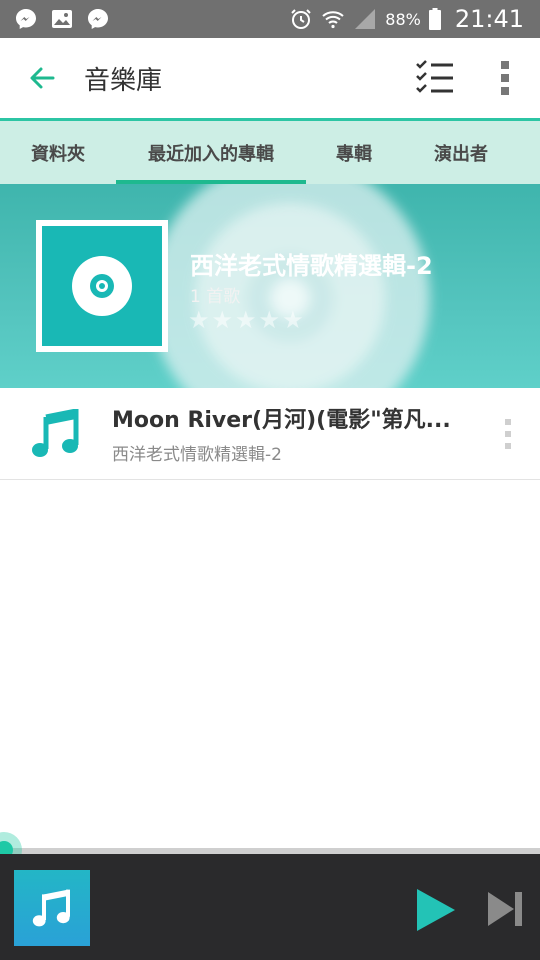 Image resolution: width=540 pixels, height=960 pixels. What do you see at coordinates (311, 266) in the screenshot?
I see `album-title: 西洋老式情歌精選輯-2` at bounding box center [311, 266].